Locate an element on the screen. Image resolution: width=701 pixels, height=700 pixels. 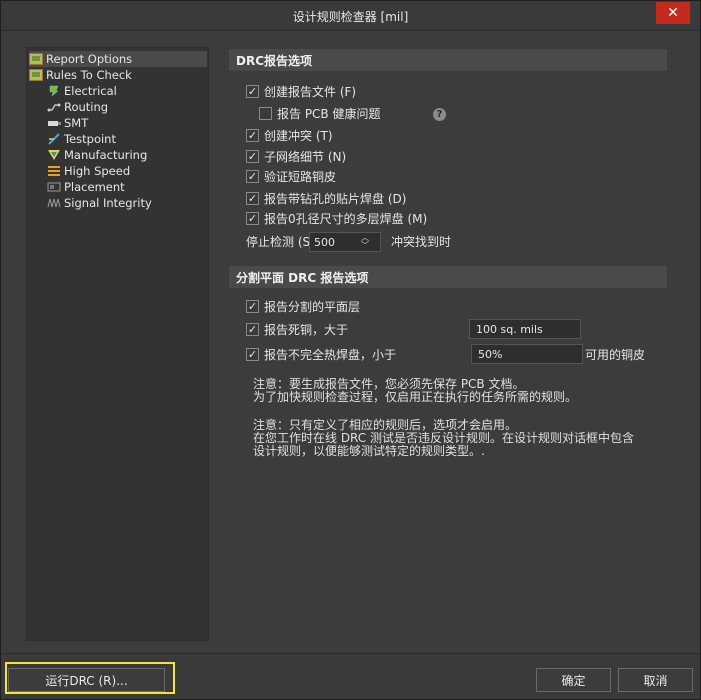
tree-item-report-options: Report Options is located at coordinates (118, 59).